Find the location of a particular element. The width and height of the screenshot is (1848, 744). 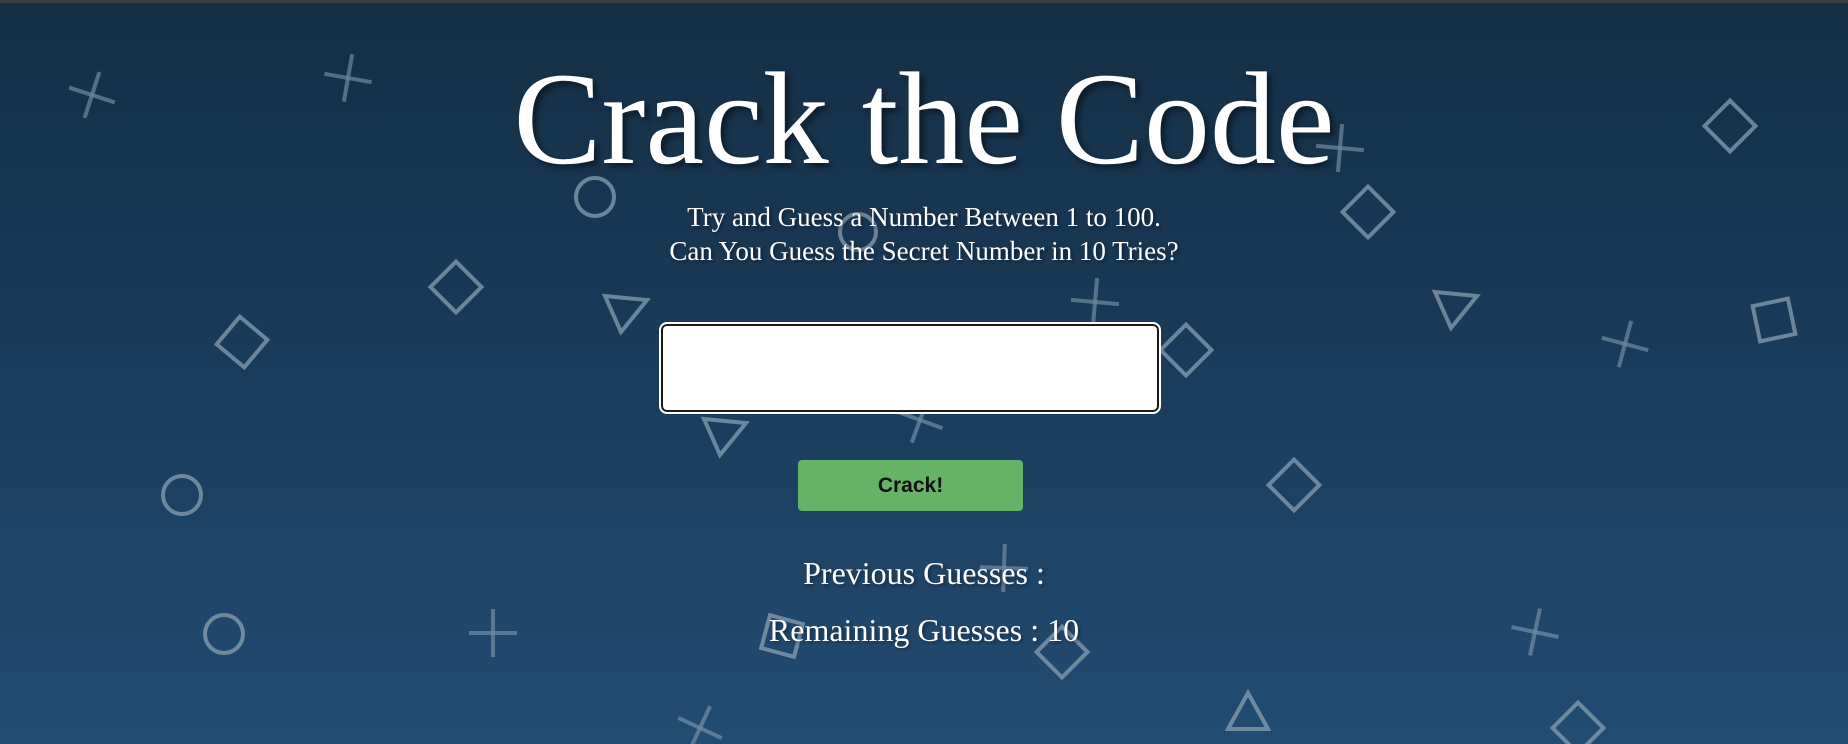

remaining-guesses: Remaining Guesses : 10 is located at coordinates (924, 630).